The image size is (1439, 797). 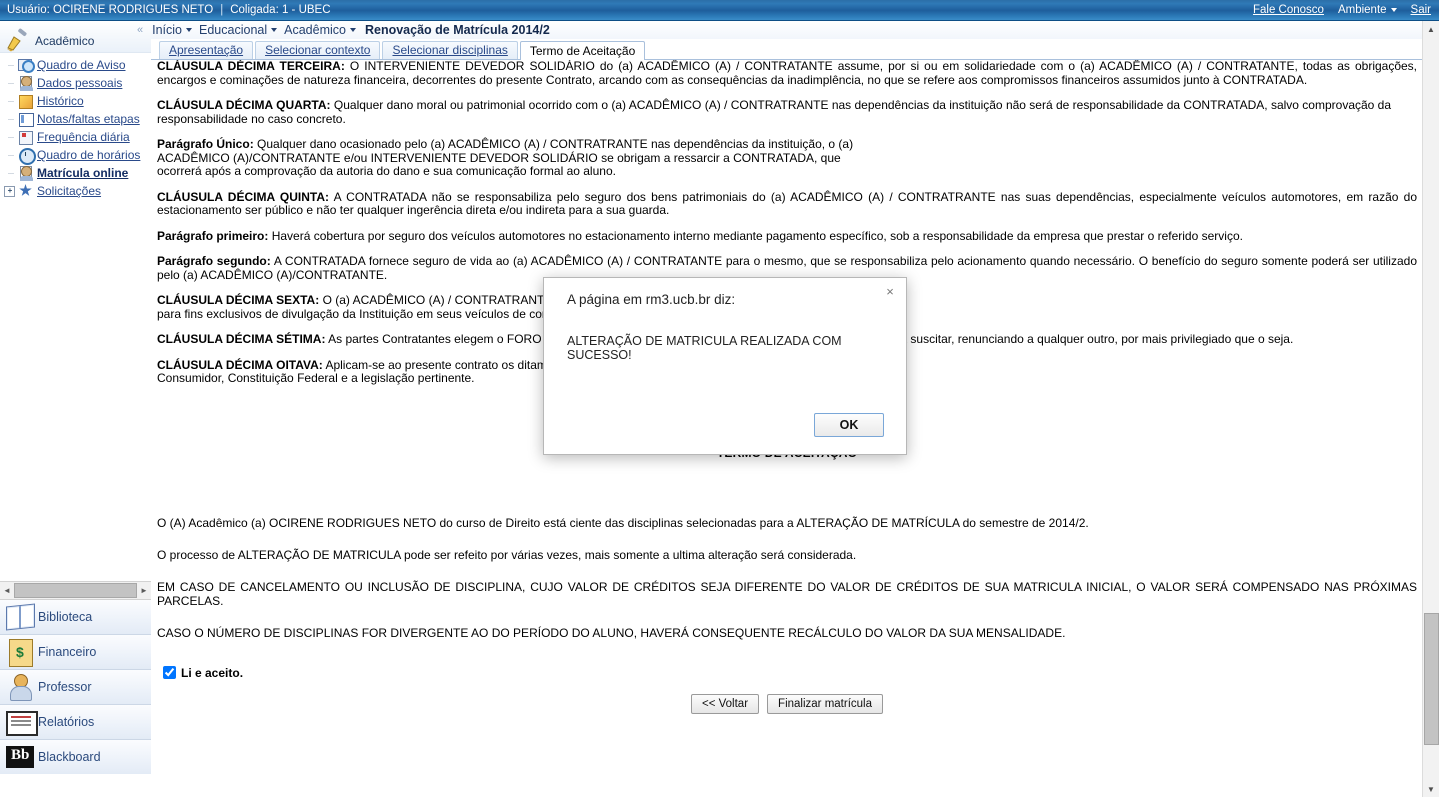 What do you see at coordinates (69, 191) in the screenshot?
I see `sidebar-item-label: Solicitações` at bounding box center [69, 191].